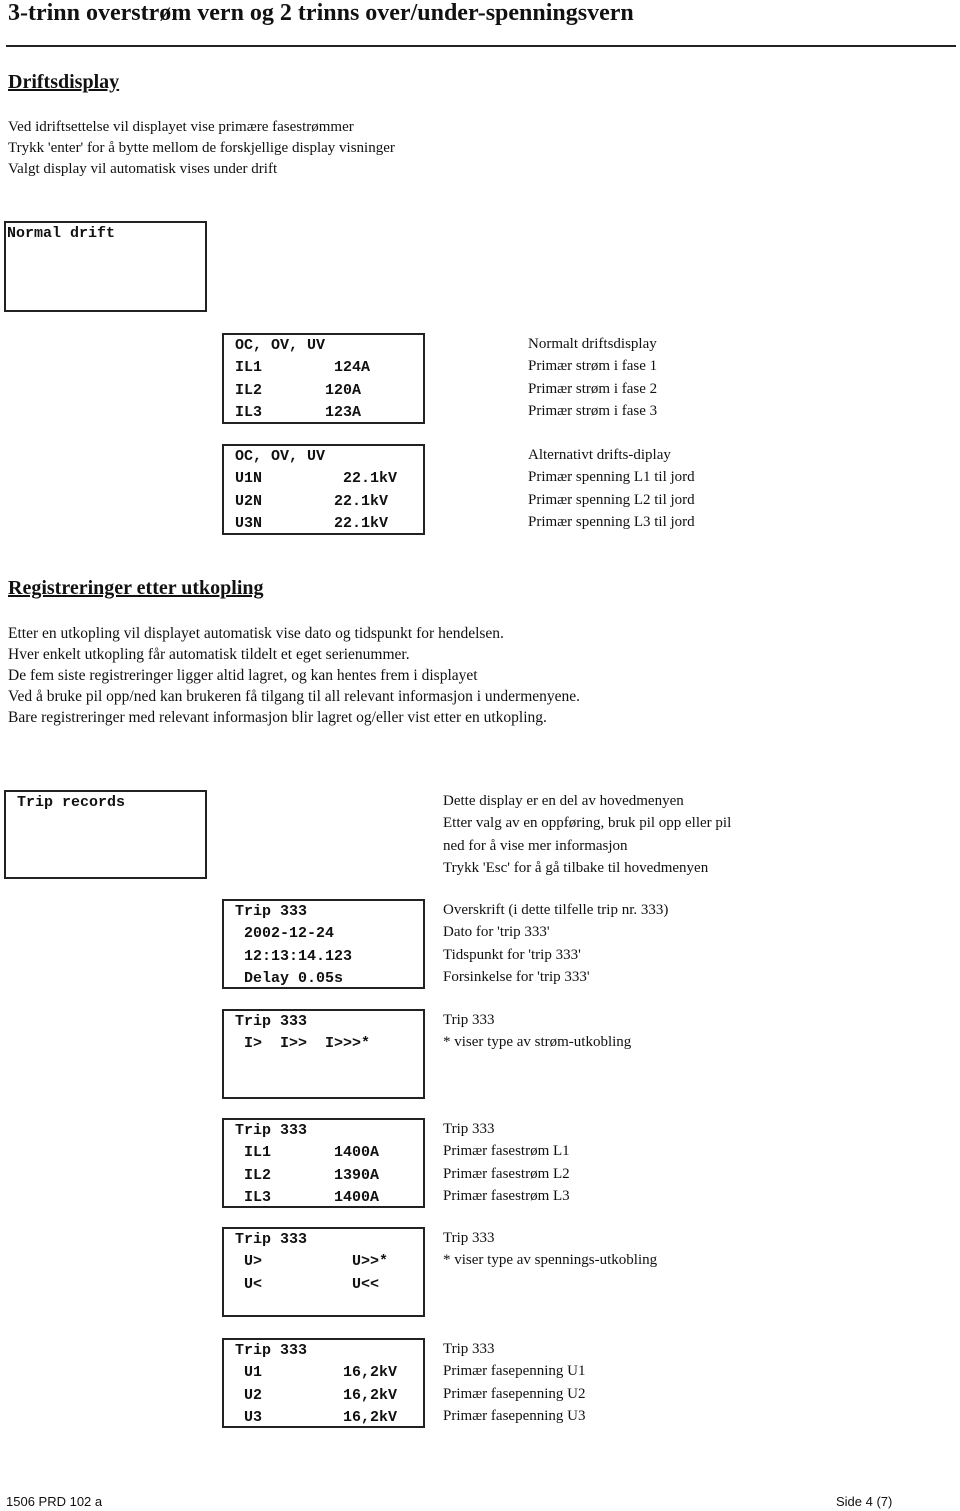 The height and width of the screenshot is (1511, 960). I want to click on lcd-display-currents: OC, OV, UV IL1 124A IL2 120A IL3 123A, so click(323, 378).